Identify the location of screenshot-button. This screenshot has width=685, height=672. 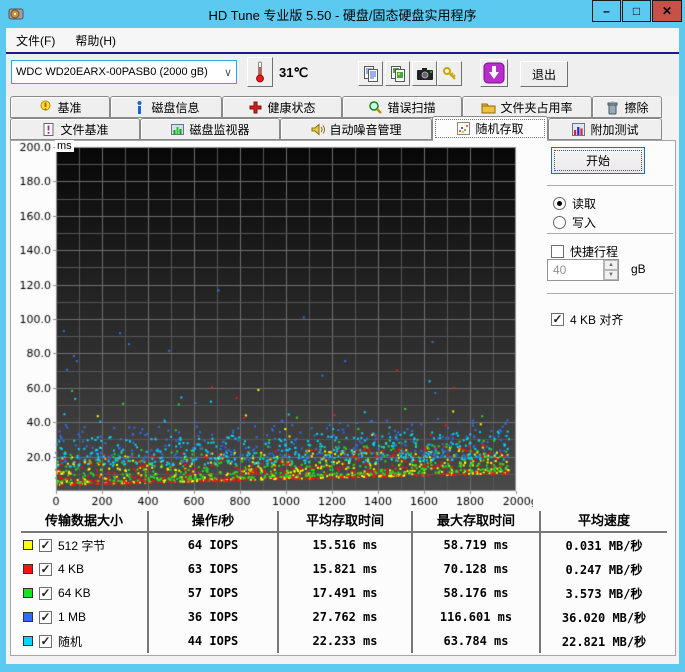
(424, 73).